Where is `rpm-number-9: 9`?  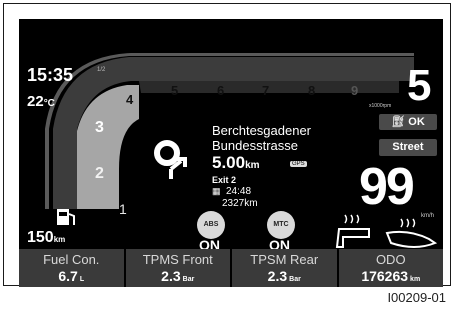
rpm-number-9: 9 is located at coordinates (355, 90).